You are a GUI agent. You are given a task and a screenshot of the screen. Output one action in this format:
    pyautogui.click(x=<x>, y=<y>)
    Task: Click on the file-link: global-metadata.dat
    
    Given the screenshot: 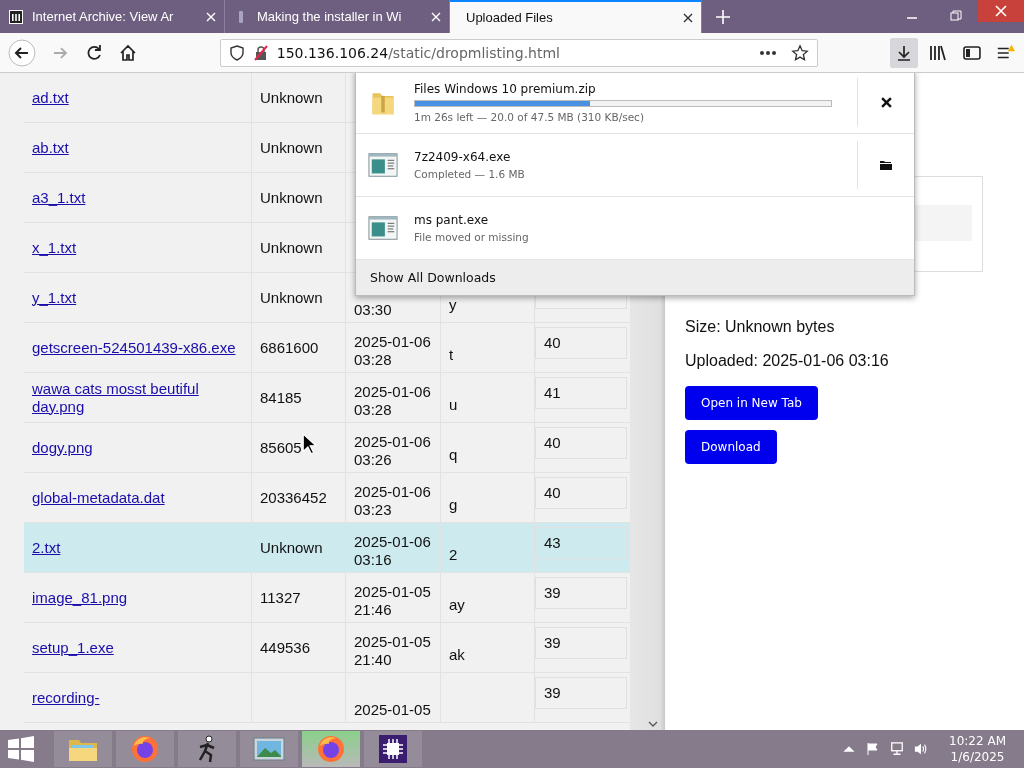 What is the action you would take?
    pyautogui.click(x=98, y=497)
    